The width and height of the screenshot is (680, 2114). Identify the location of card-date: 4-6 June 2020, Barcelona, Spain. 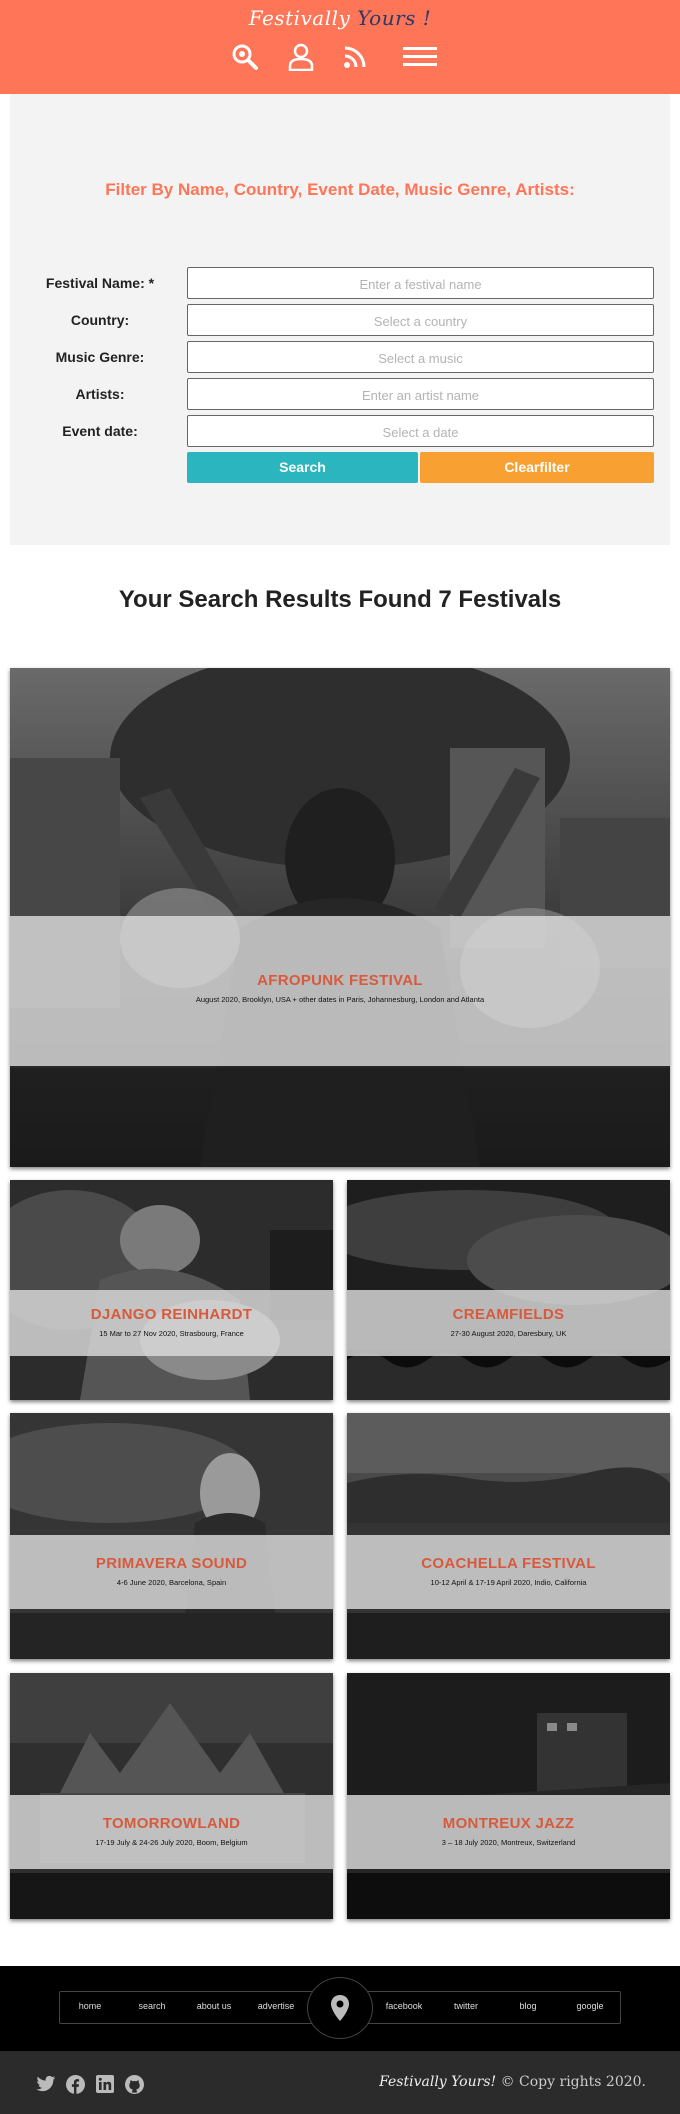
(171, 1582).